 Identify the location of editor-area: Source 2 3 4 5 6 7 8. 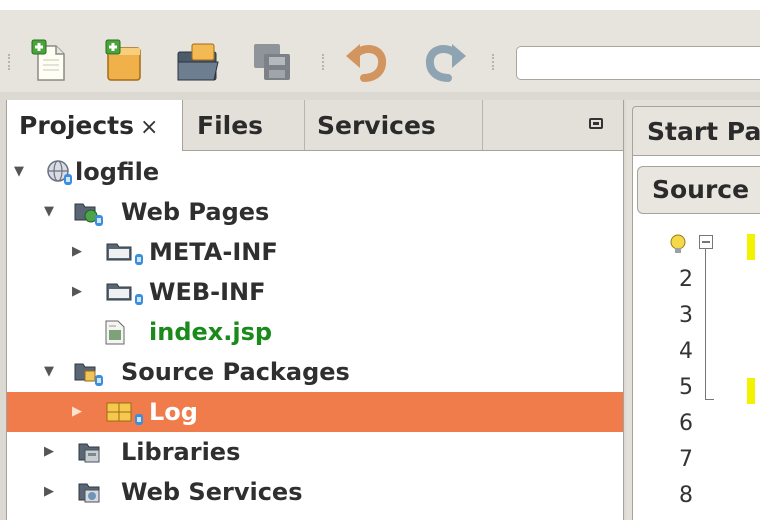
(696, 338).